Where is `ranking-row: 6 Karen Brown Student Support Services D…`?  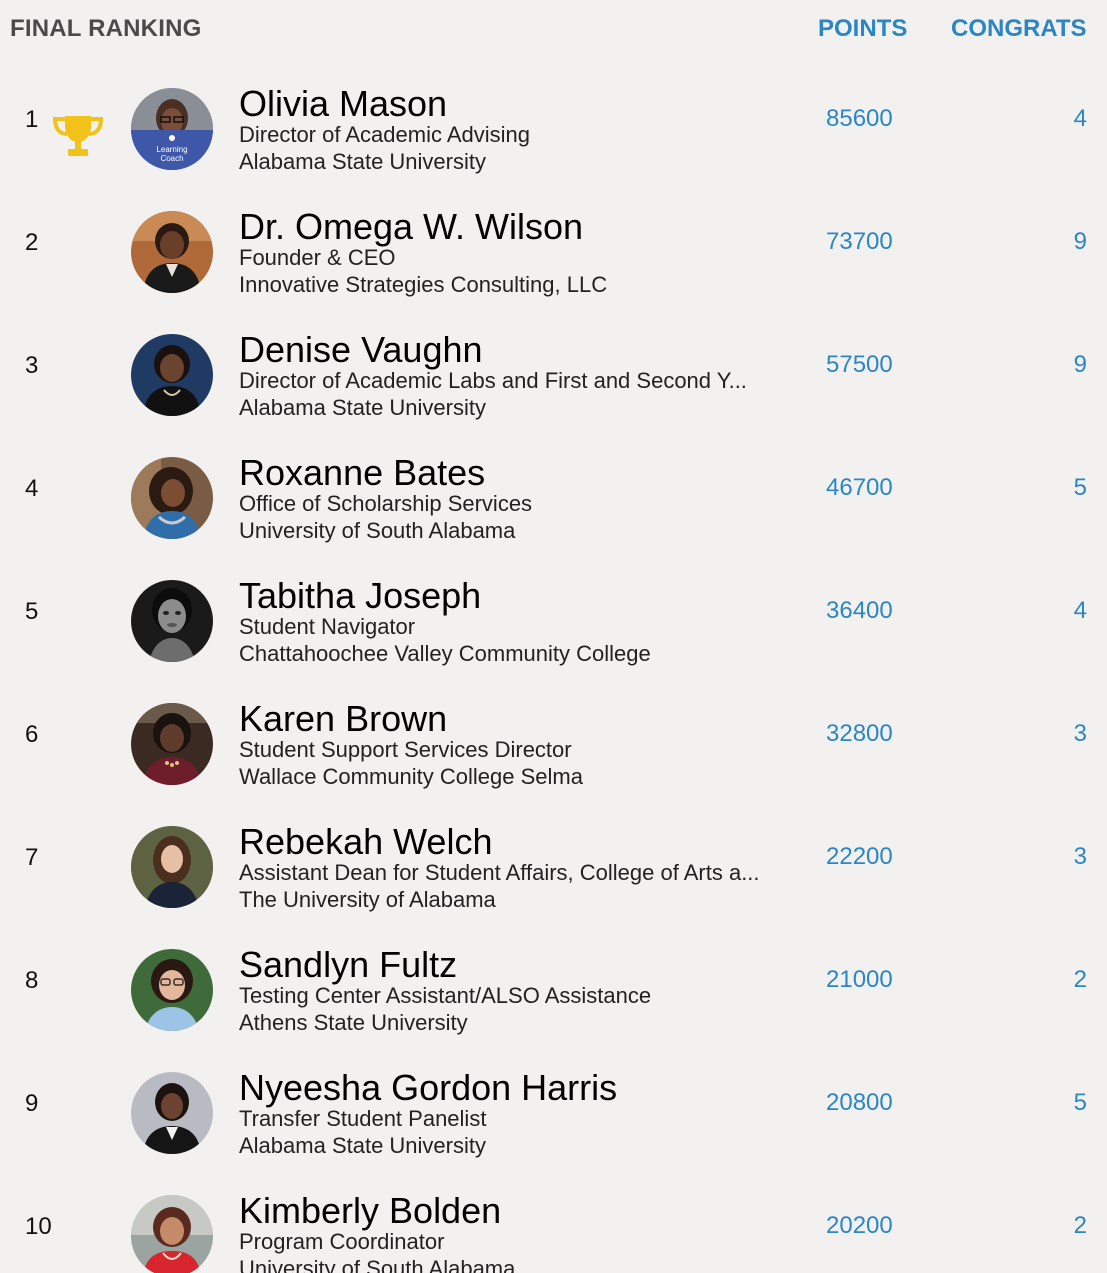 ranking-row: 6 Karen Brown Student Support Services D… is located at coordinates (553, 754).